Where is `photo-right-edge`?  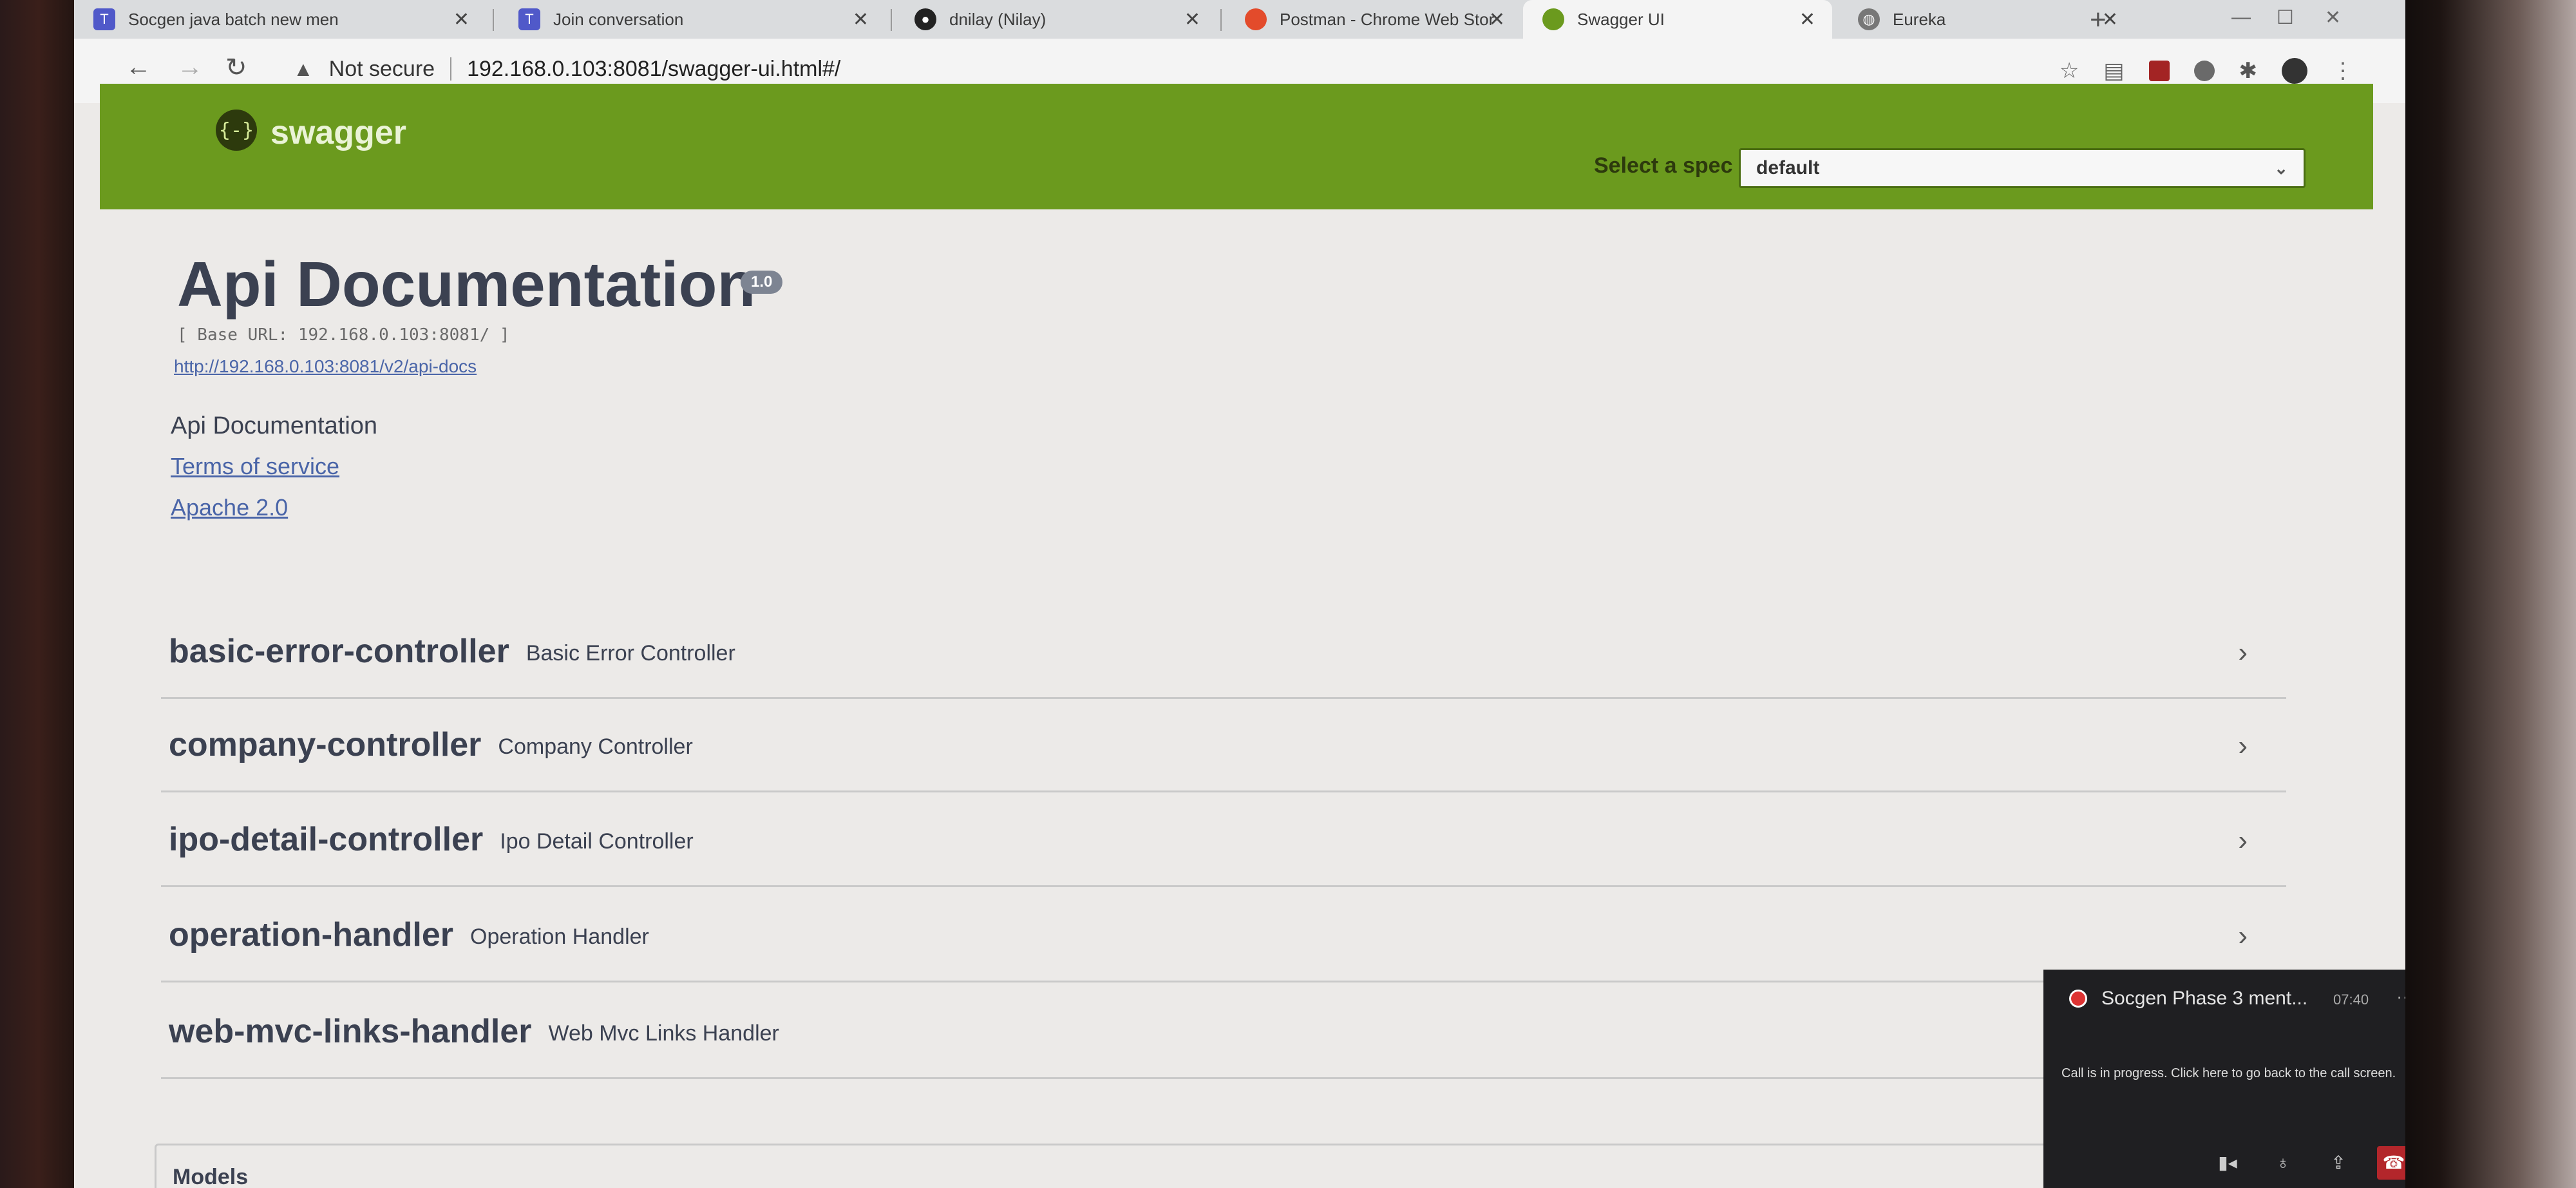 photo-right-edge is located at coordinates (2479, 594).